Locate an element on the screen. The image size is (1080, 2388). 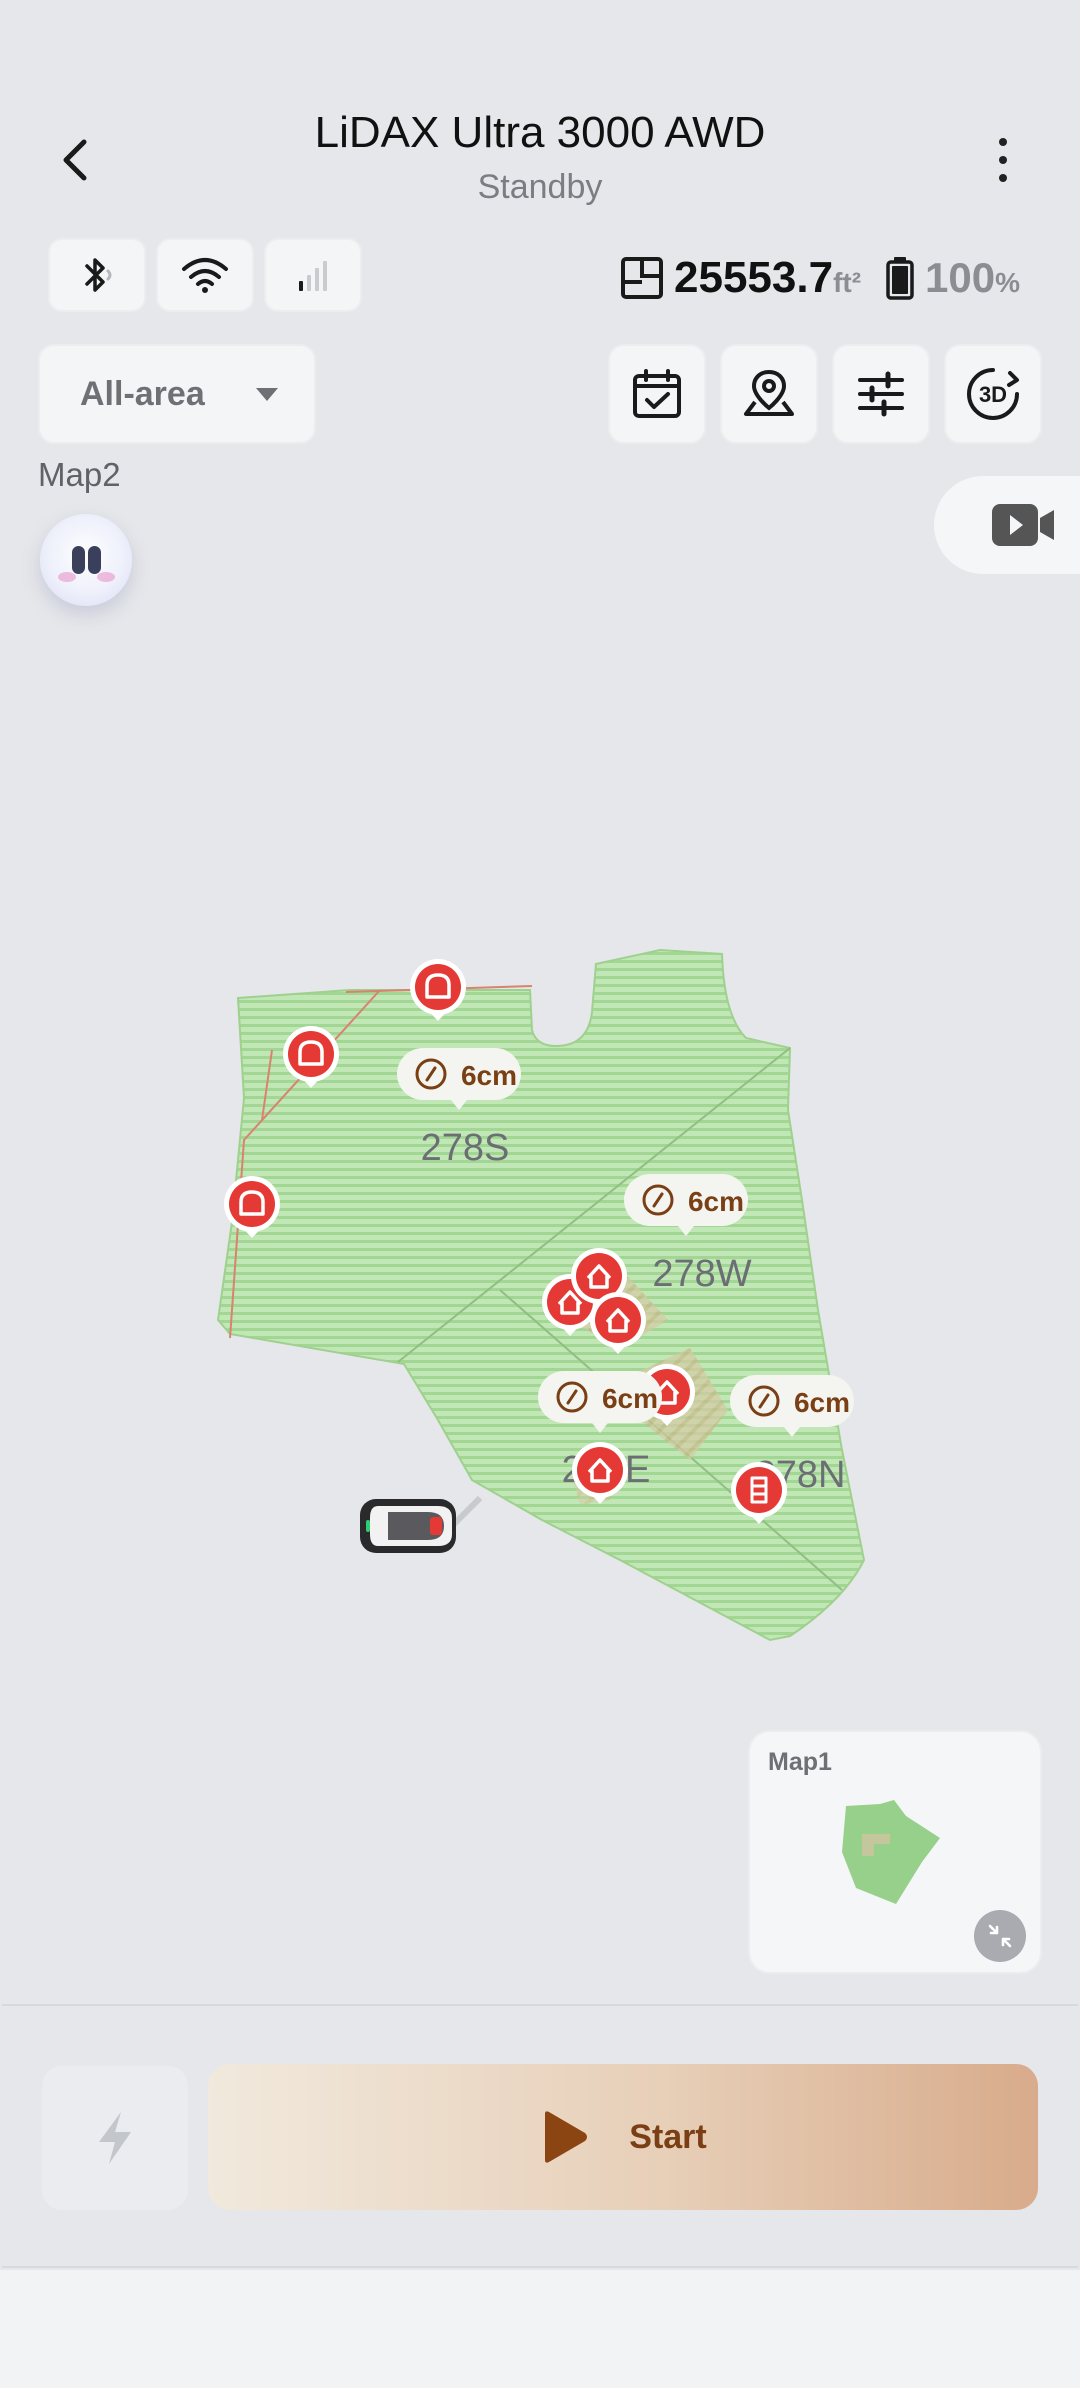
system-nav-area is located at coordinates (540, 2329).